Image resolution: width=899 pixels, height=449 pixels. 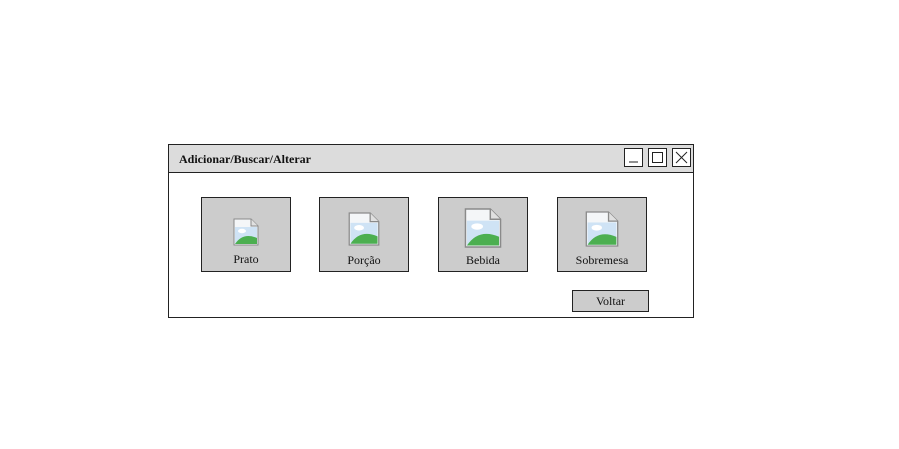 I want to click on close-icon, so click(x=681, y=157).